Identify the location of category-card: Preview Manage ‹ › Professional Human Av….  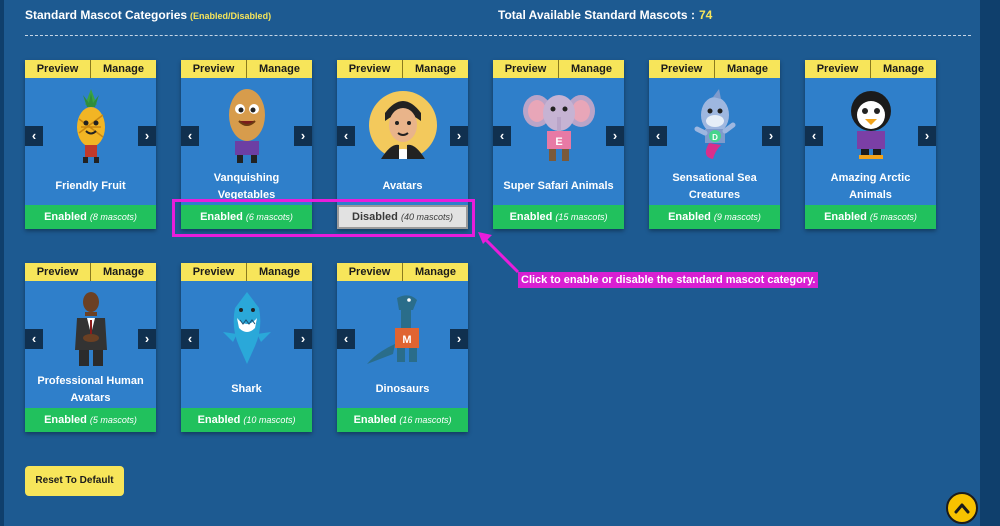
(90, 347).